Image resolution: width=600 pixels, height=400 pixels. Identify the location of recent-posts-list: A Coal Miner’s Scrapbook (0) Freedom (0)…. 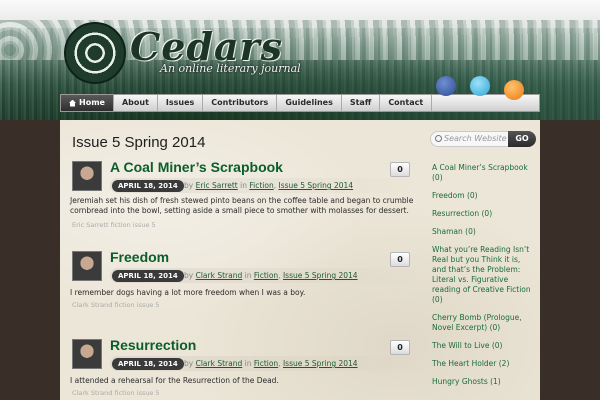
(484, 276).